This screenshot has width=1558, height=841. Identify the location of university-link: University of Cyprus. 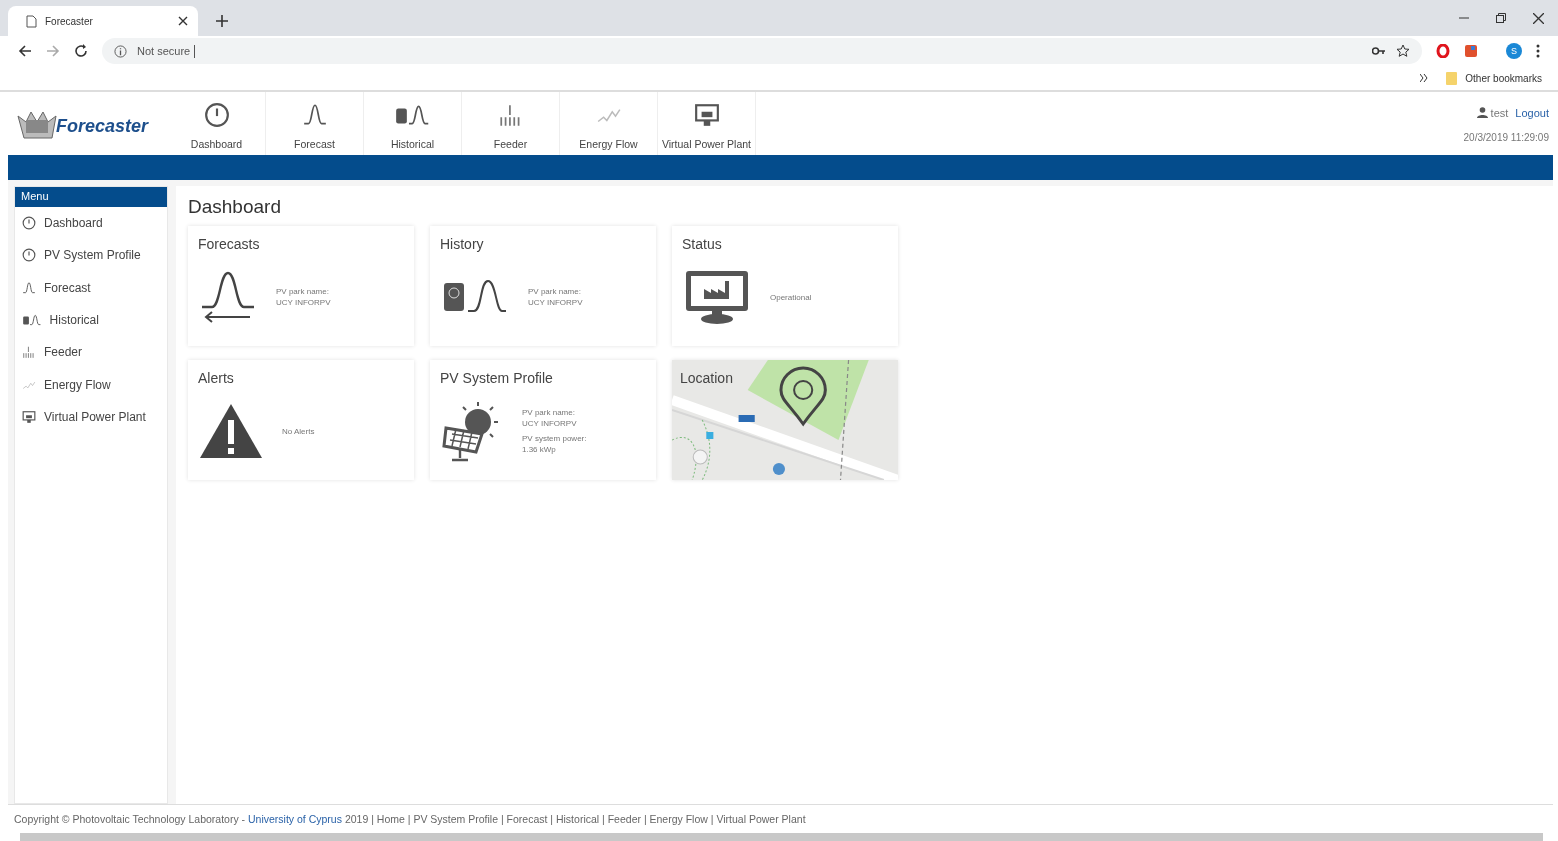
(295, 819).